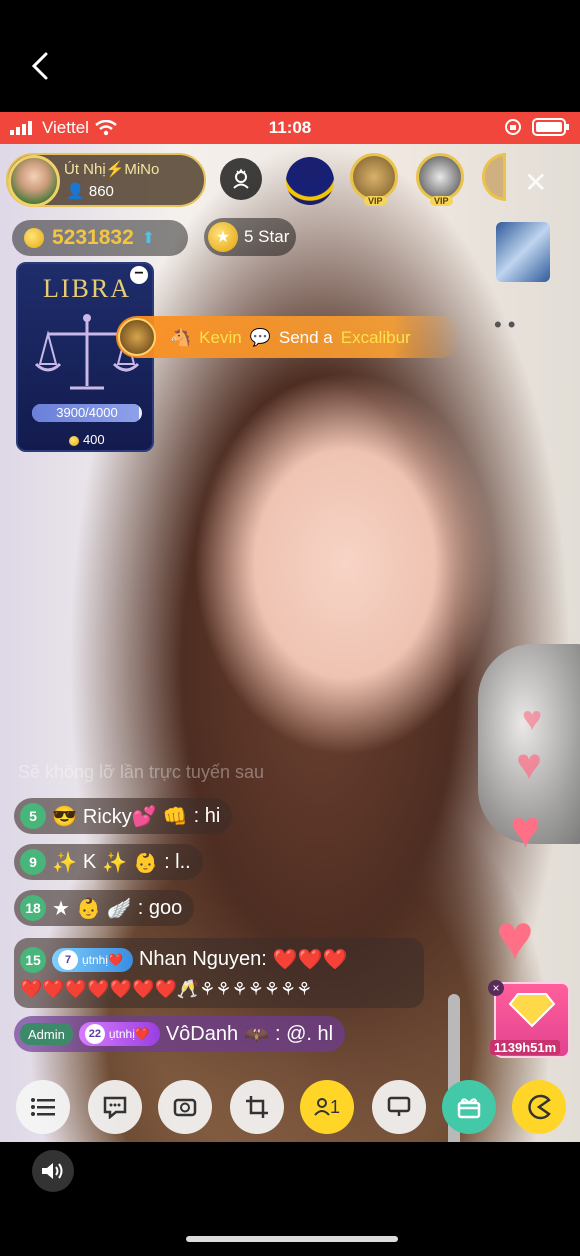 Image resolution: width=580 pixels, height=1256 pixels. I want to click on more-dots-icon: ••, so click(507, 325).